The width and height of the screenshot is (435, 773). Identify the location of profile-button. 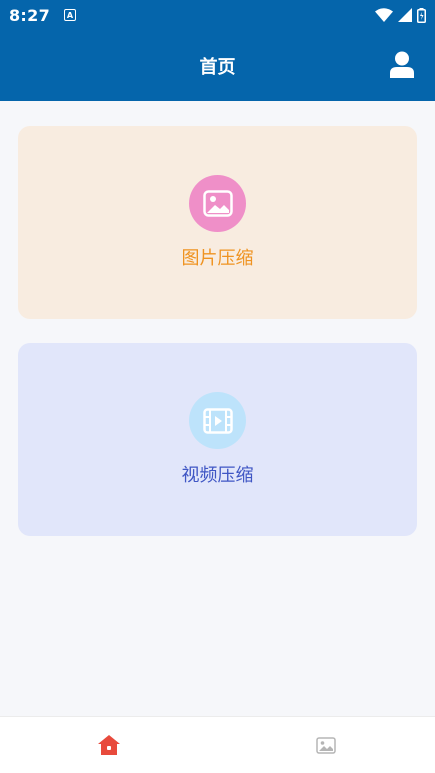
(402, 64).